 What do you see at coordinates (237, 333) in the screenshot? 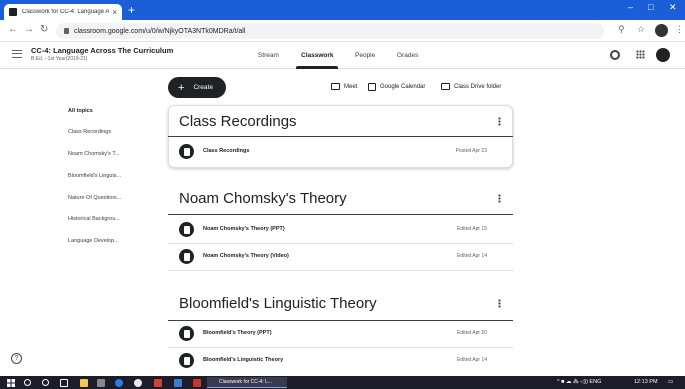
I see `item-title: Bloomfield's Theory (PPT)` at bounding box center [237, 333].